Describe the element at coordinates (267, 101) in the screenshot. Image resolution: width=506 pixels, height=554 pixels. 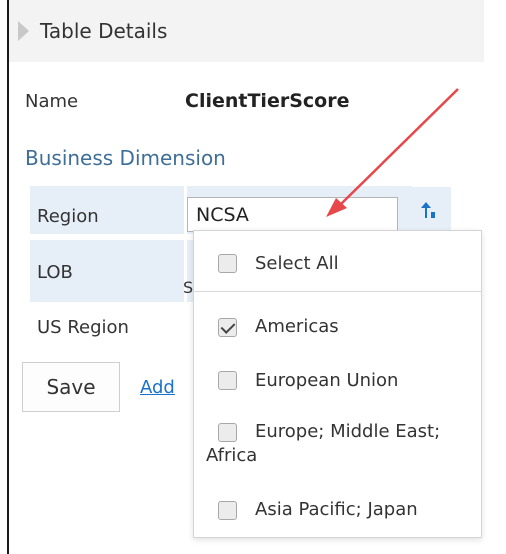
I see `name-value: ClientTierScore` at that location.